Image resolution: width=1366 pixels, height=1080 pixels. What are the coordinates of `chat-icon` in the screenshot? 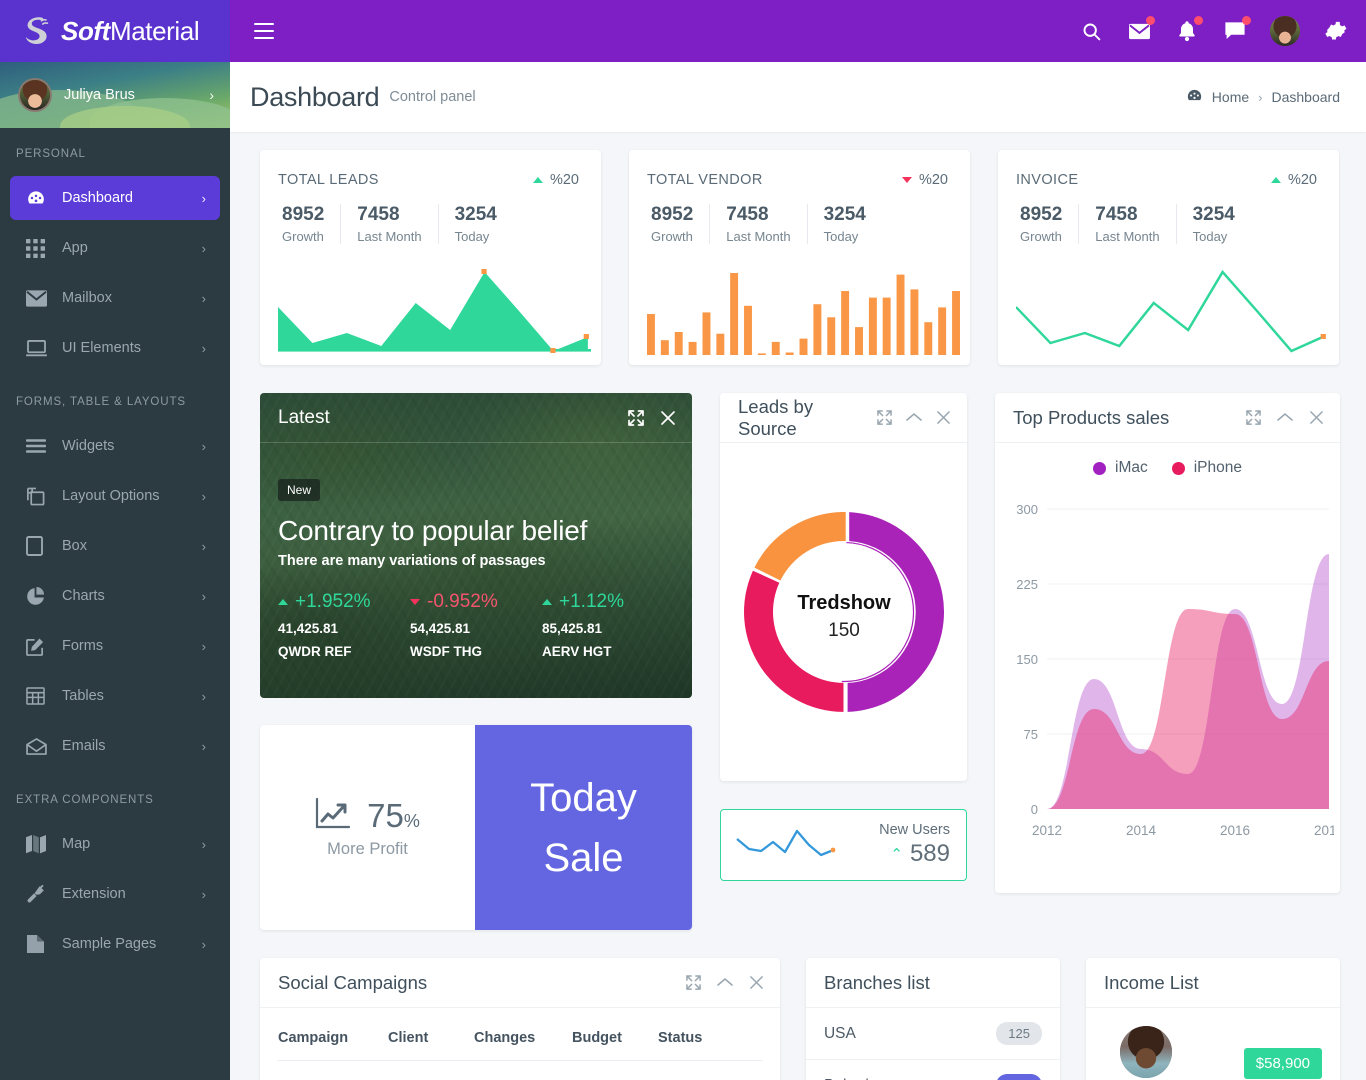 It's located at (1236, 30).